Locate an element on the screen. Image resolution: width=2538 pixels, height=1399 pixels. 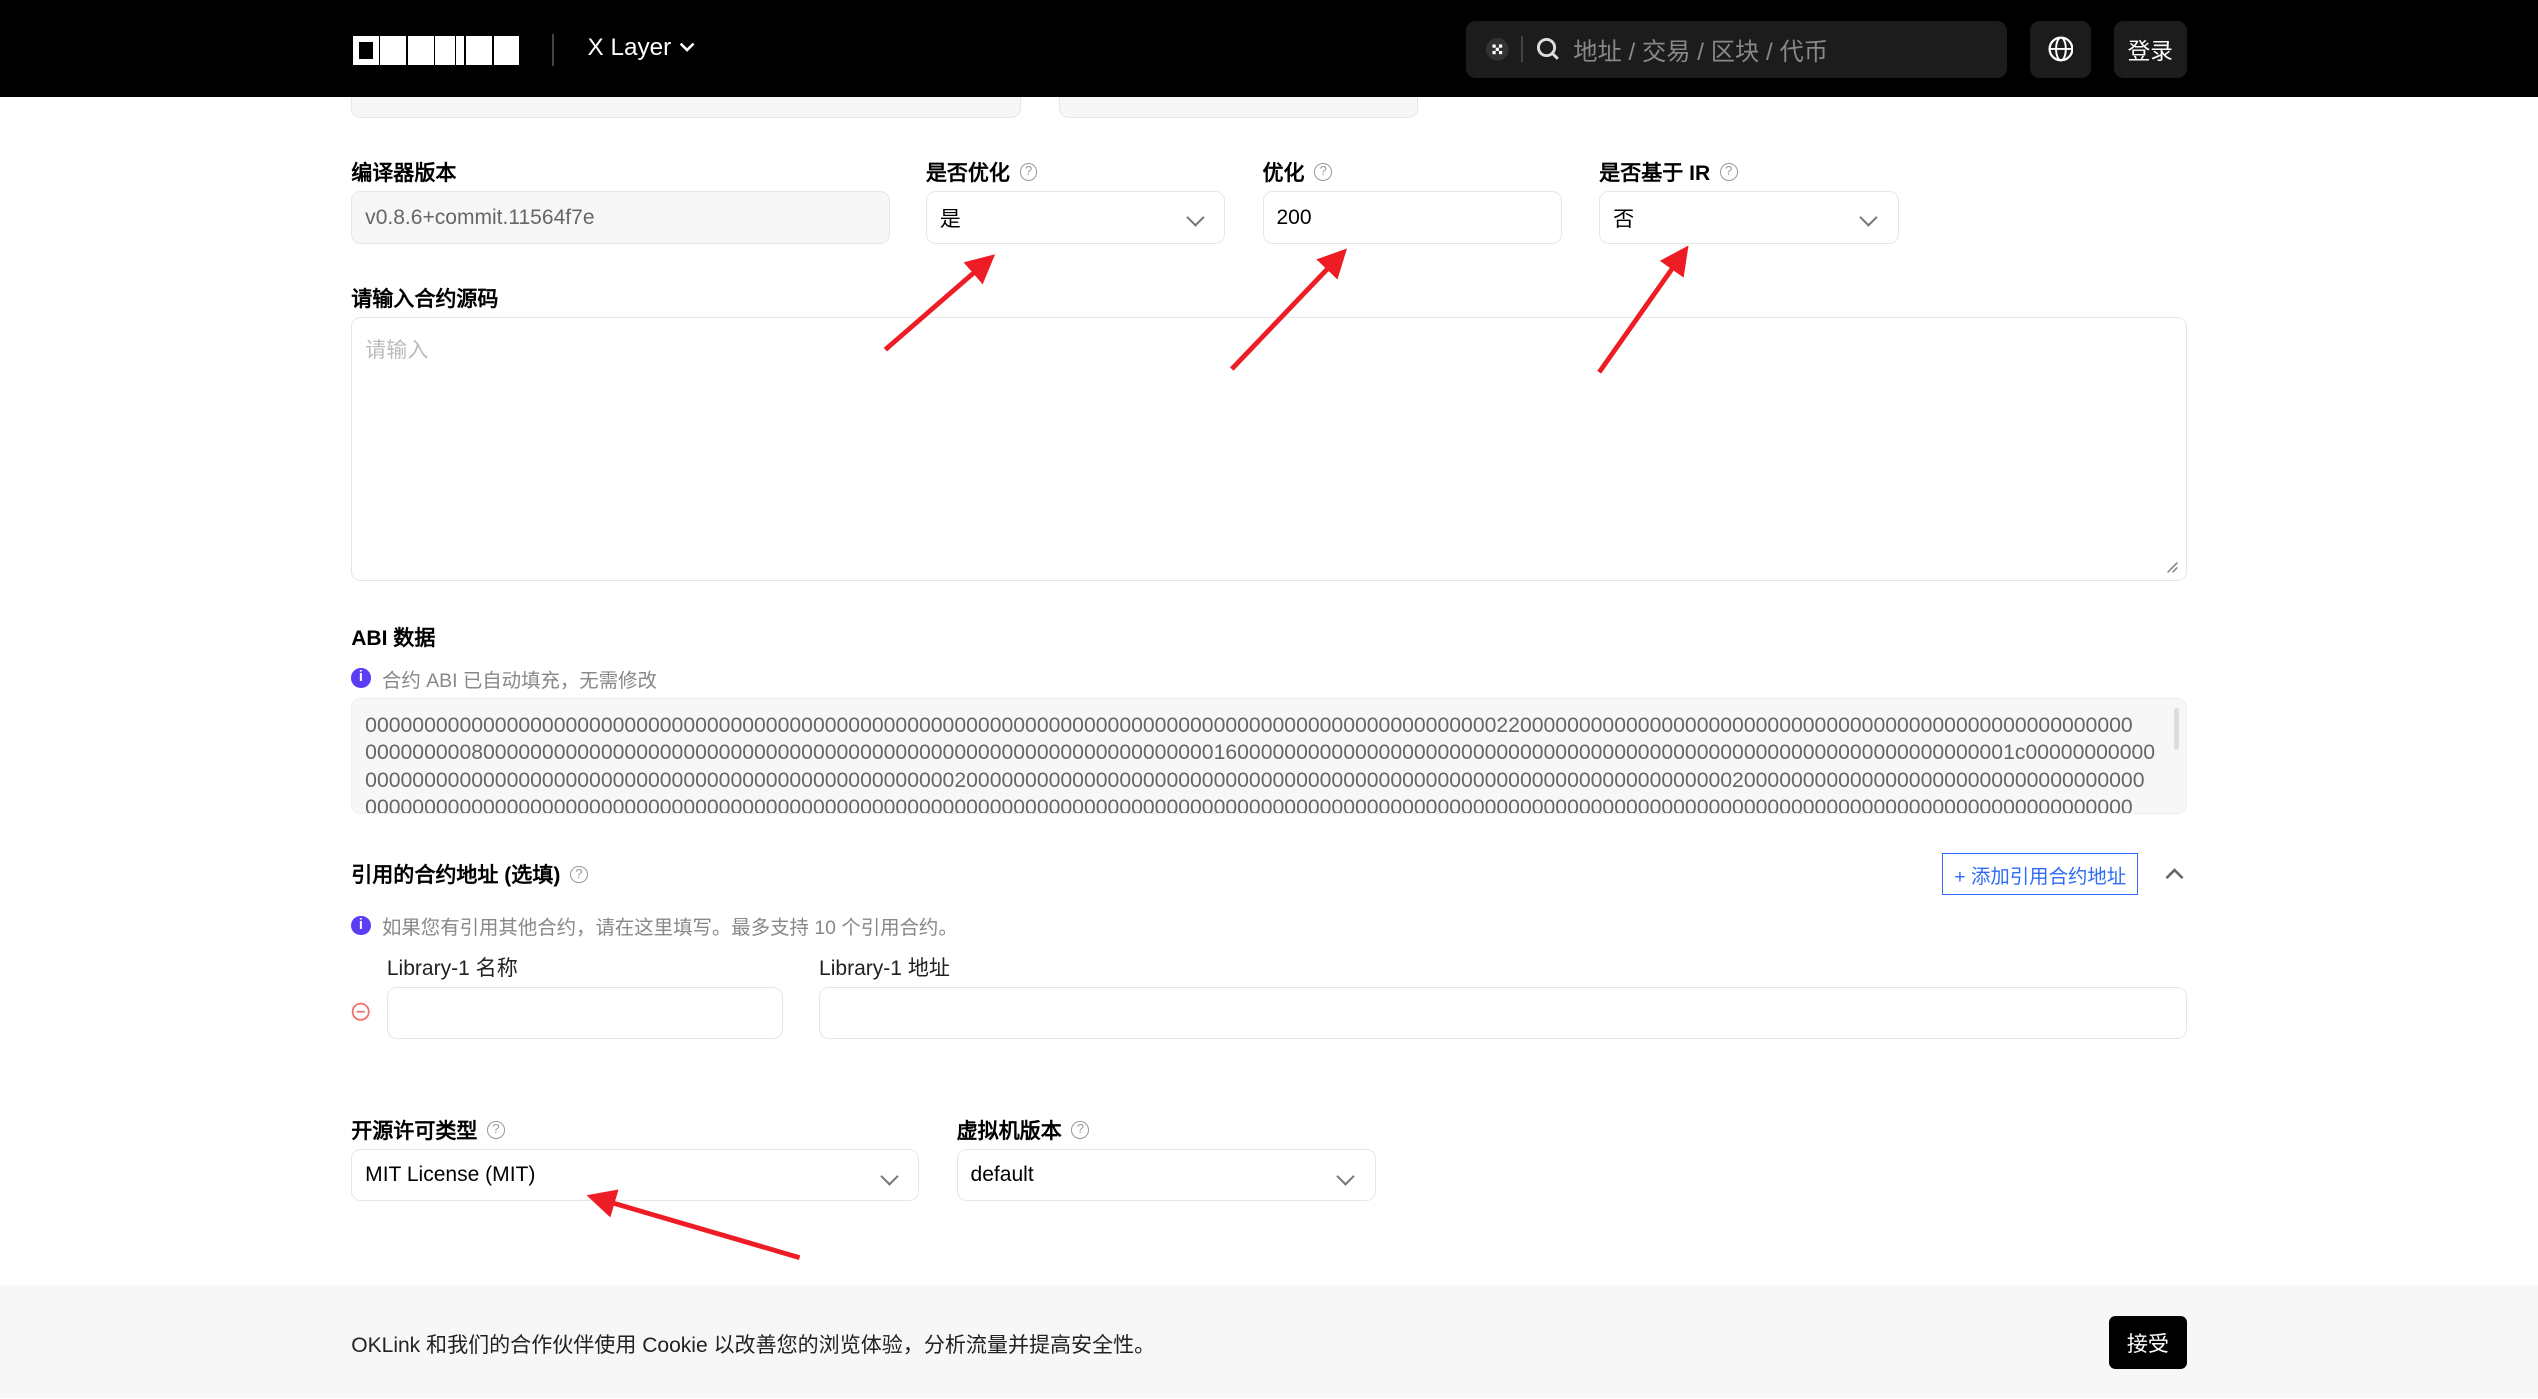
library-address-label: Library-1 地址 is located at coordinates (884, 968).